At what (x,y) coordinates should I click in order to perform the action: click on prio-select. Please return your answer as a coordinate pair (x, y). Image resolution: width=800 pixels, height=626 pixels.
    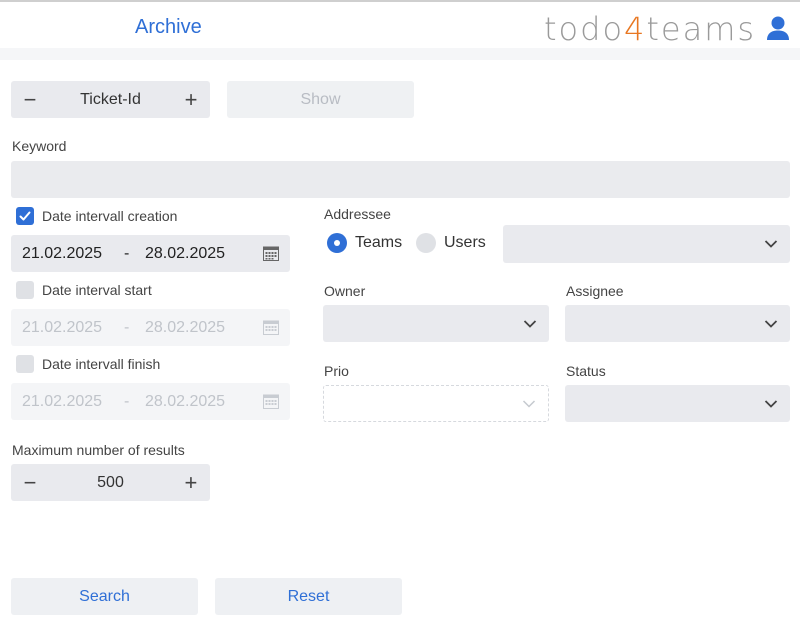
    Looking at the image, I should click on (436, 403).